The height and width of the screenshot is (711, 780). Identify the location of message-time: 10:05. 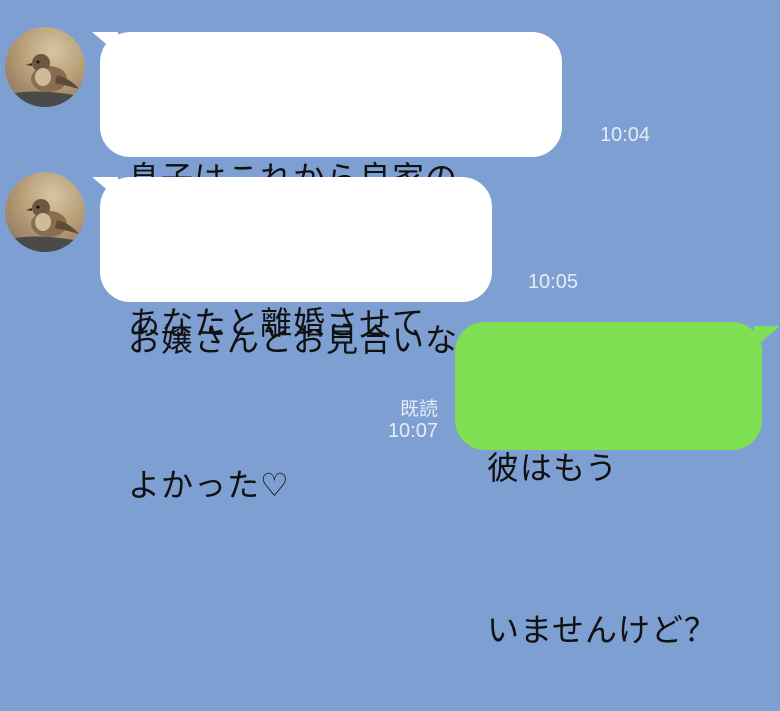
(552, 282).